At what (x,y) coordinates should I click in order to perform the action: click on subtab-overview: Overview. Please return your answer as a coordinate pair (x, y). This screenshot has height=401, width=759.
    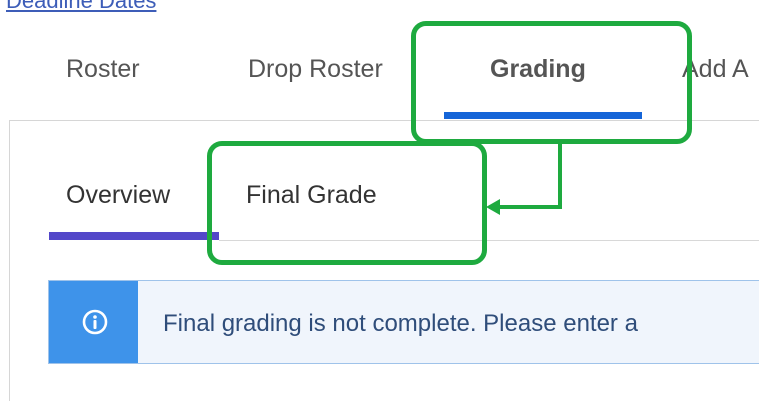
    Looking at the image, I should click on (118, 195).